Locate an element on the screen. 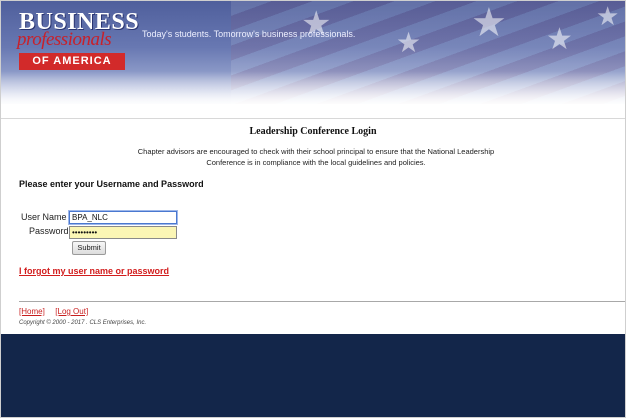 This screenshot has height=418, width=626. footer-divider is located at coordinates (322, 301).